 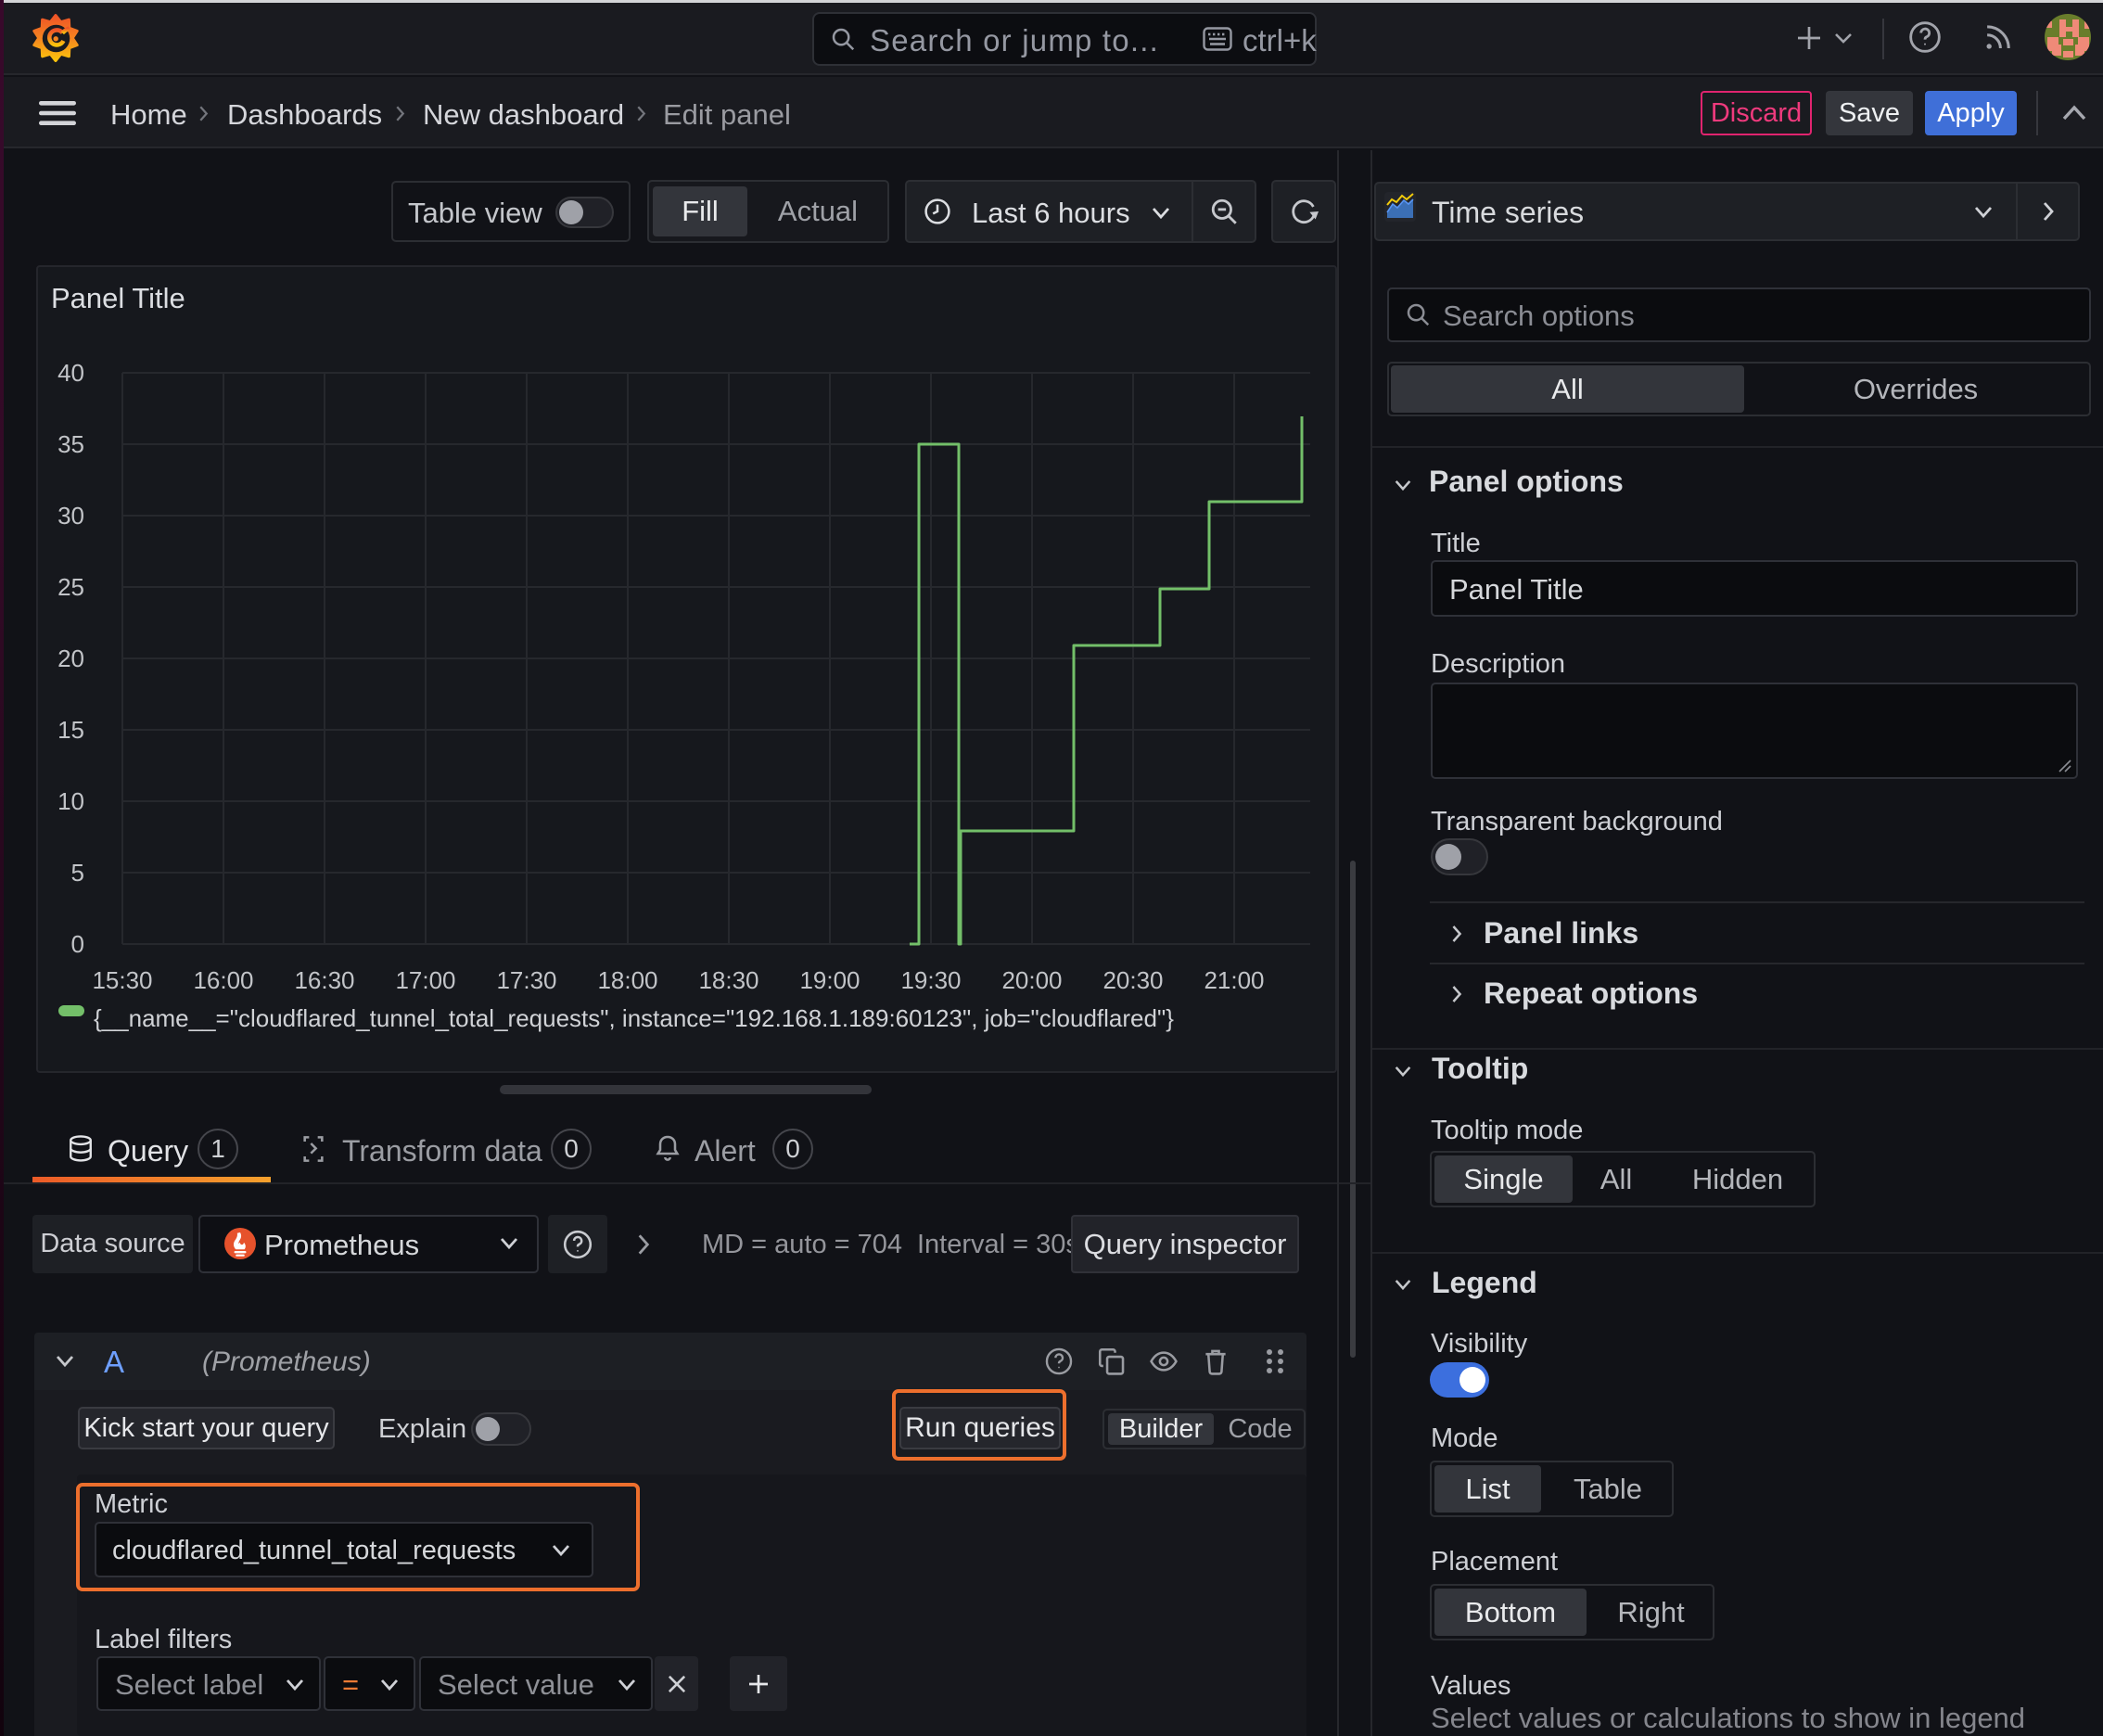 I want to click on svg-text: 21:00, so click(x=1234, y=980).